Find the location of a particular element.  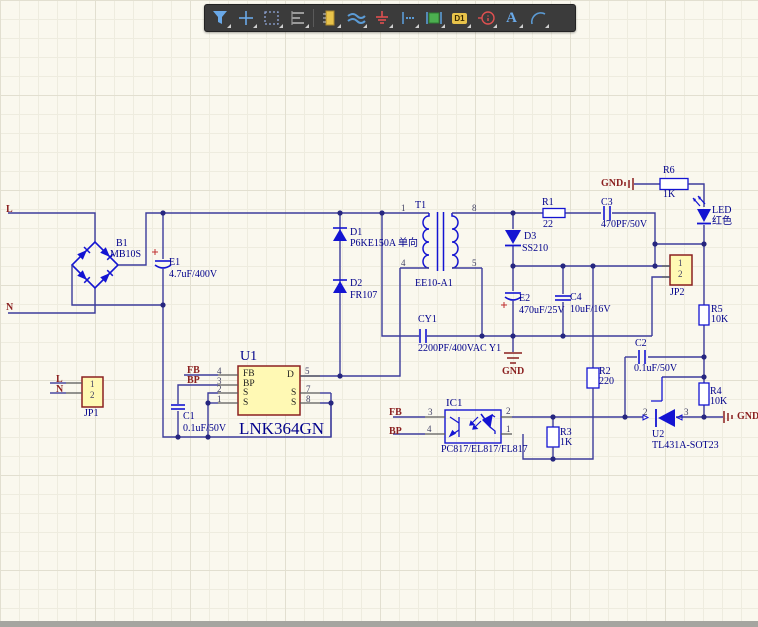

sheet-edge is located at coordinates (379, 624).